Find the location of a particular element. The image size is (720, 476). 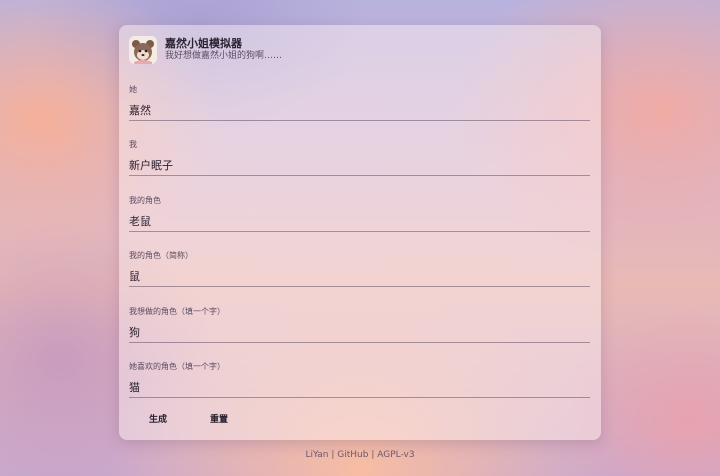

field-label-me: 我 is located at coordinates (133, 144).